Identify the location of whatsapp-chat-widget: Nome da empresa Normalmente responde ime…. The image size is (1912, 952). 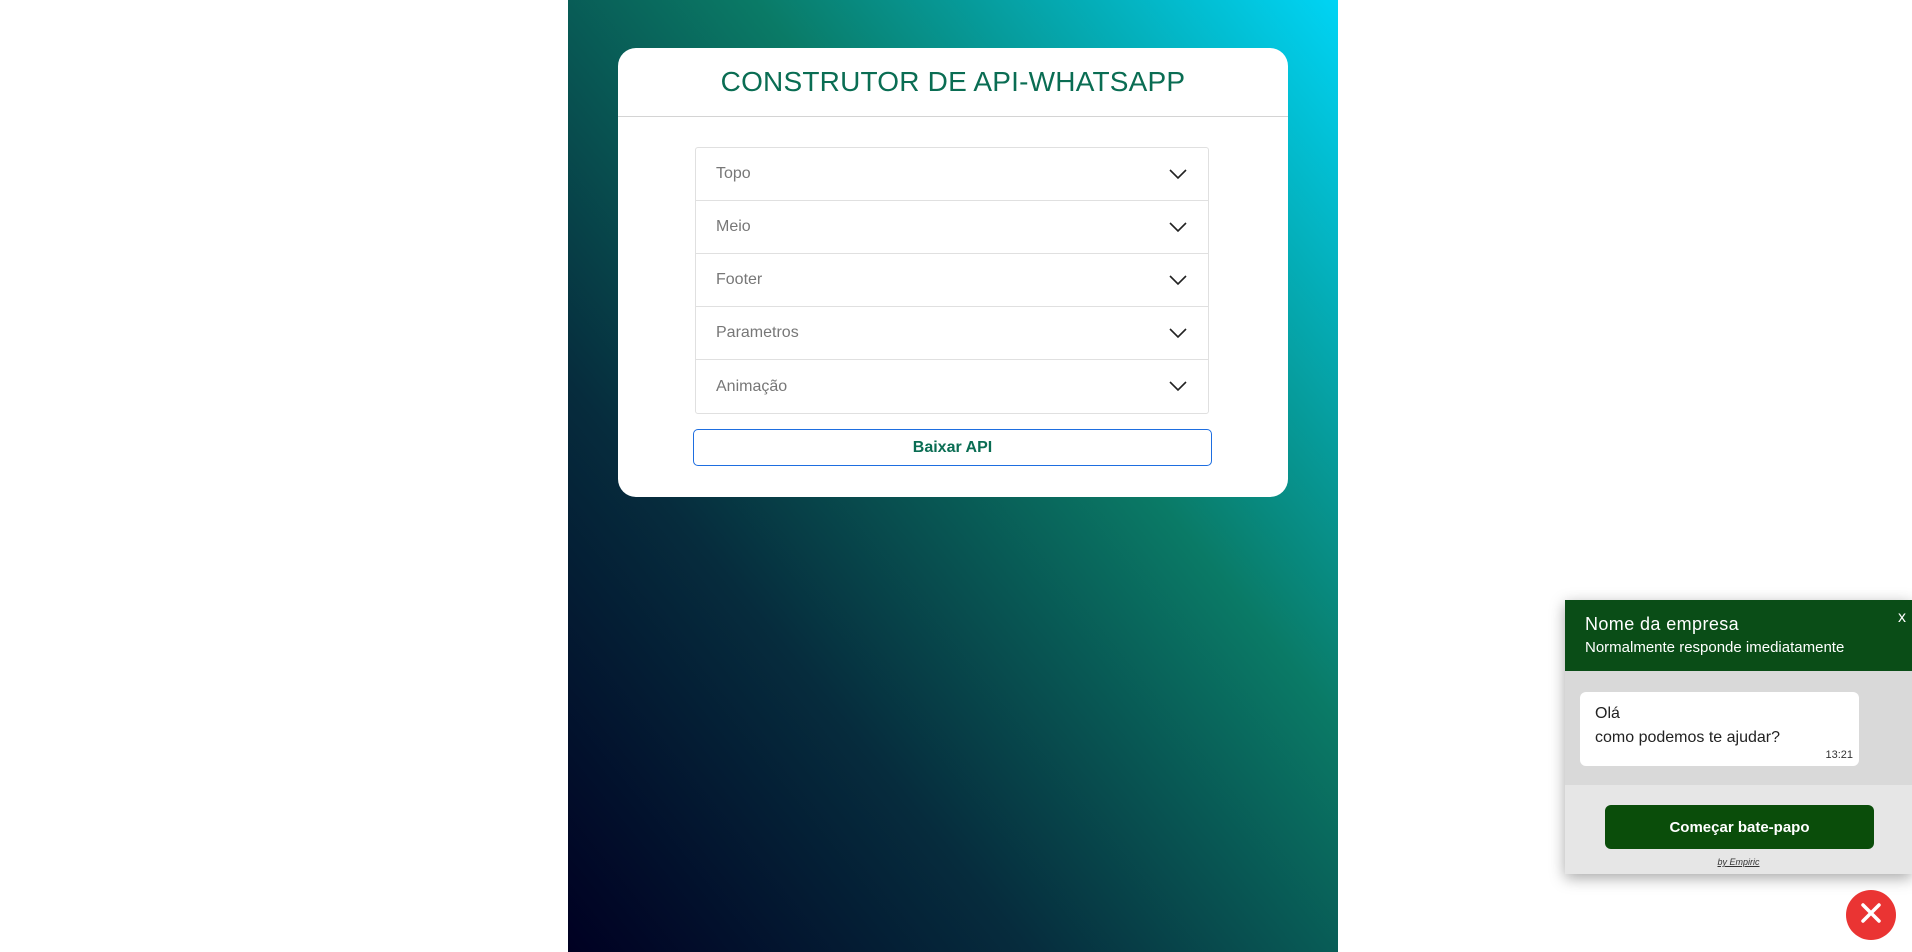
(1738, 737).